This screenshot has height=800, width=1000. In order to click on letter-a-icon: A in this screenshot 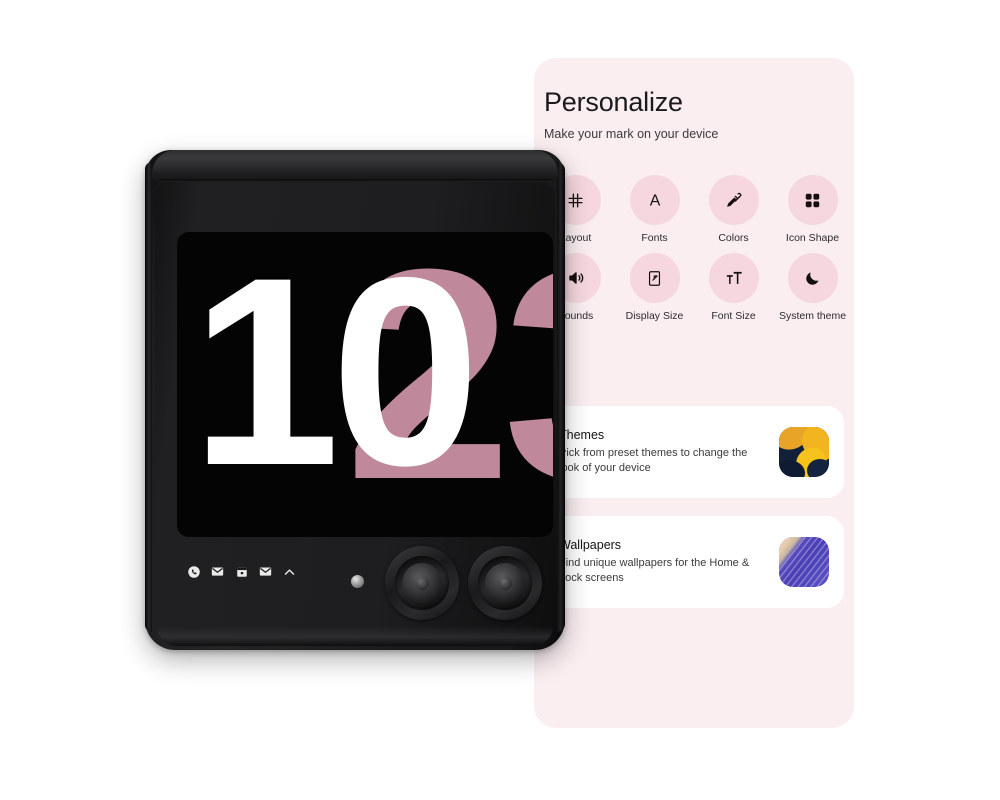, I will do `click(654, 200)`.